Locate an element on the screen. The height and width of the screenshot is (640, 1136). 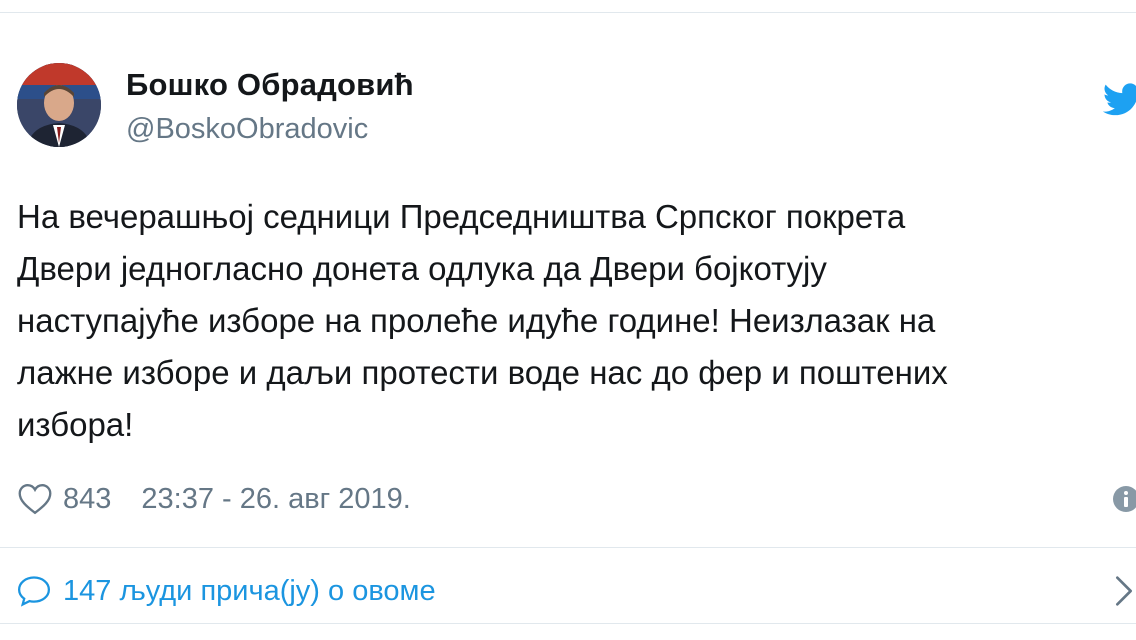
speech-bubble-icon is located at coordinates (34, 591).